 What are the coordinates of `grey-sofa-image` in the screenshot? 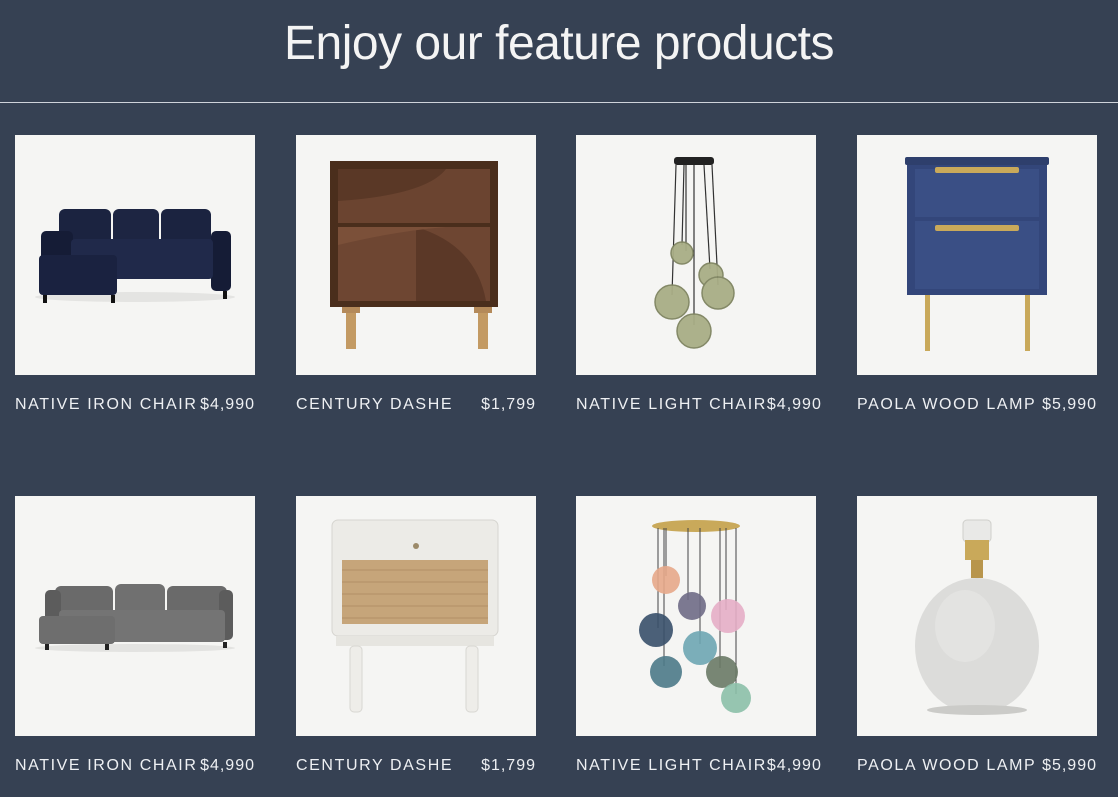 It's located at (135, 616).